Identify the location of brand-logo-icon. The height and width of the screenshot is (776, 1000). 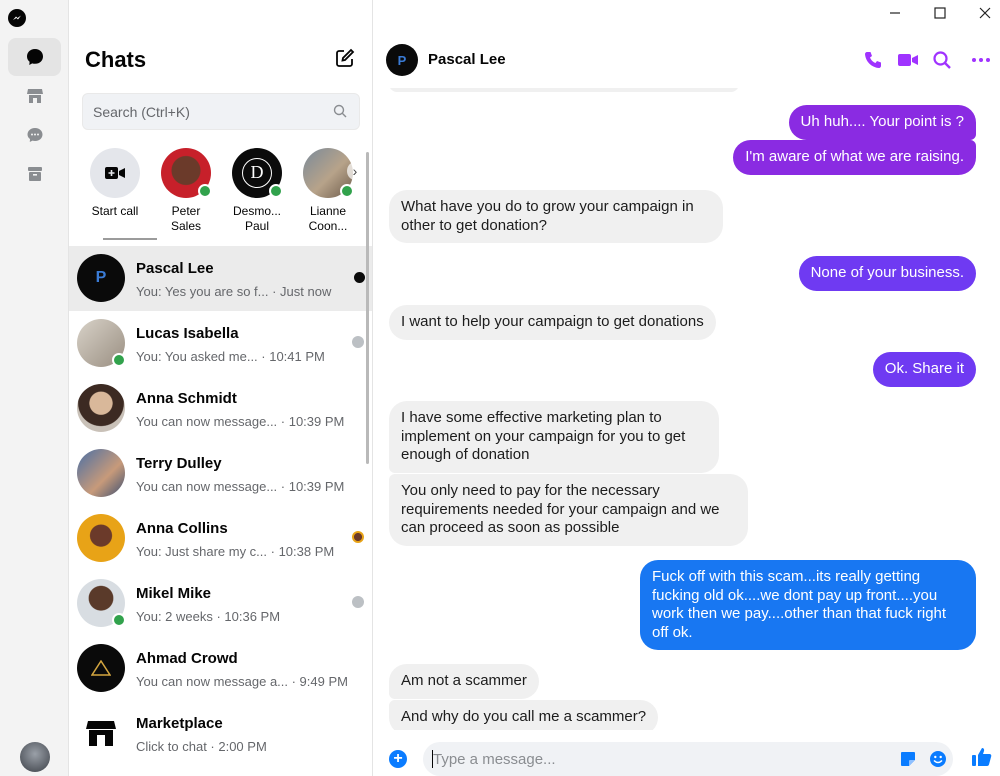
(101, 668).